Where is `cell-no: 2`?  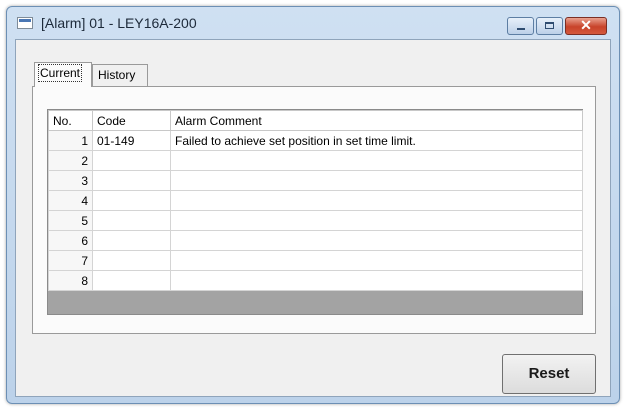 cell-no: 2 is located at coordinates (70, 160).